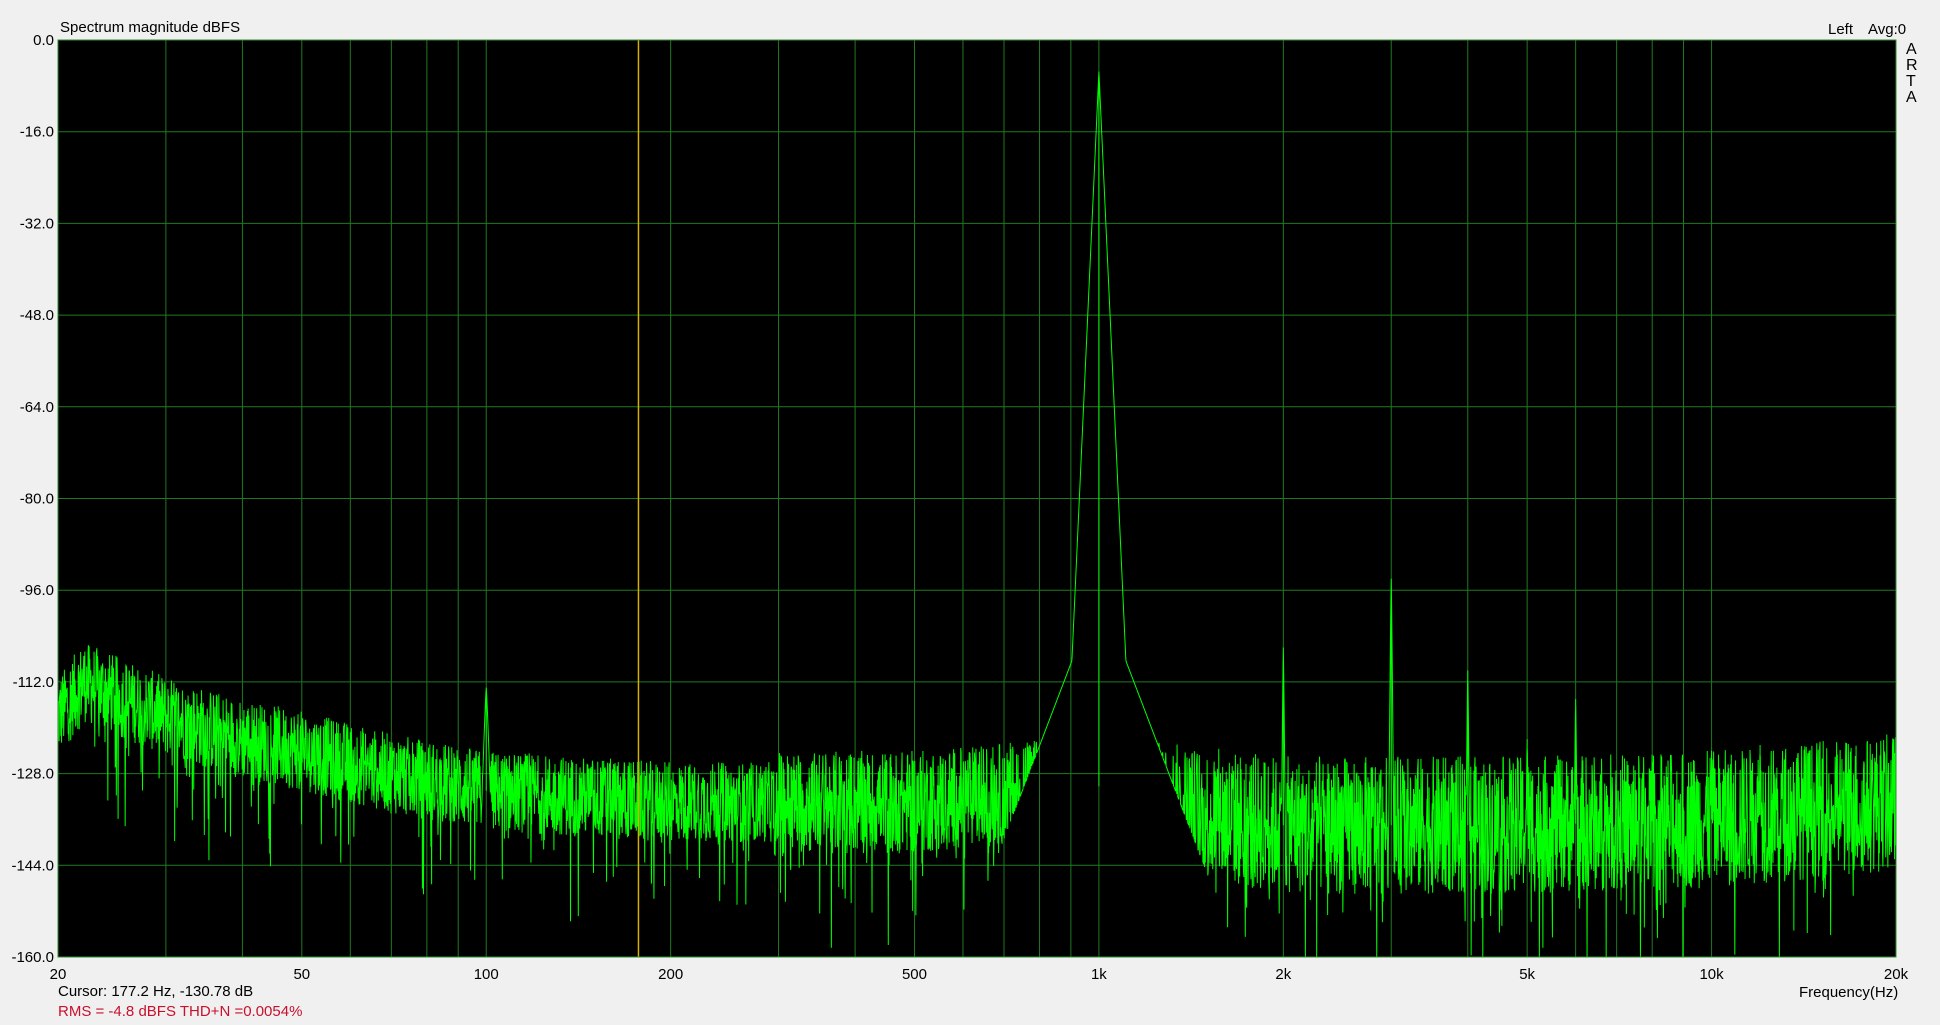 Image resolution: width=1940 pixels, height=1025 pixels. What do you see at coordinates (32, 774) in the screenshot?
I see `y-tick-label: -128.0` at bounding box center [32, 774].